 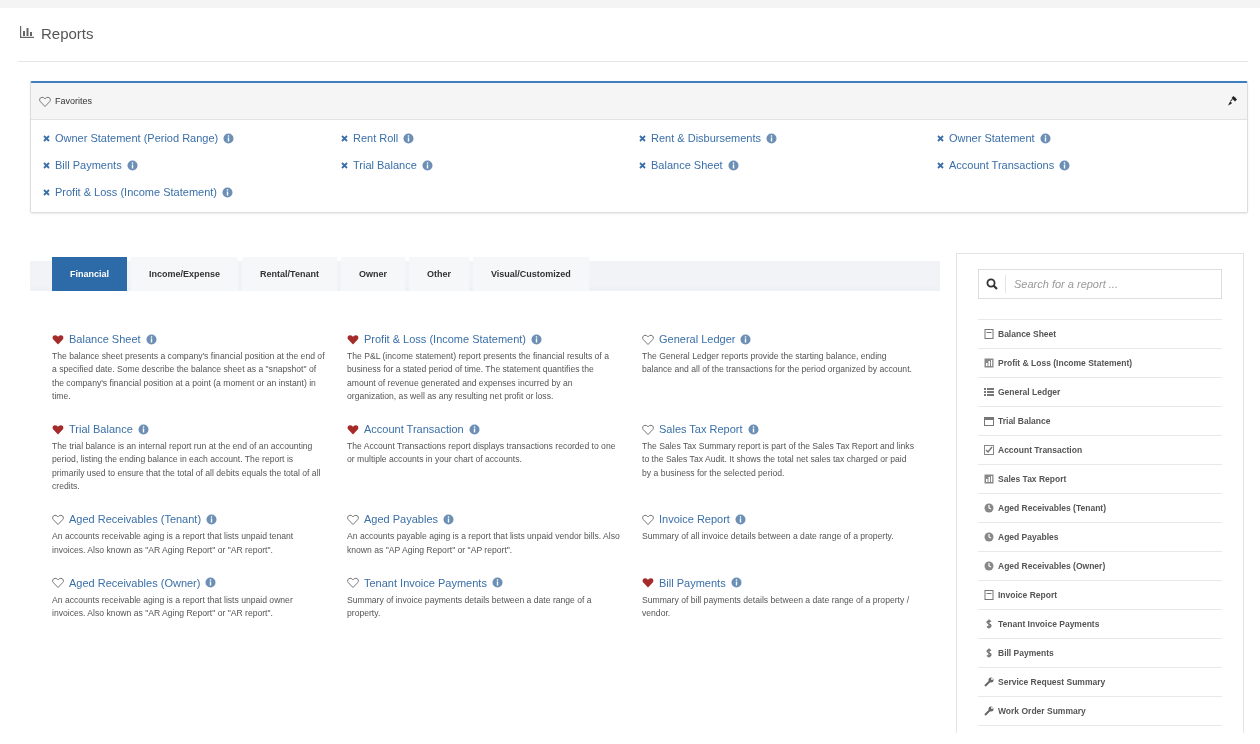 I want to click on report-description: An accounts payable aging is a report that lists unpaid vendor bills. Also known as "AP Aging Report" or "AP report"., so click(x=483, y=543).